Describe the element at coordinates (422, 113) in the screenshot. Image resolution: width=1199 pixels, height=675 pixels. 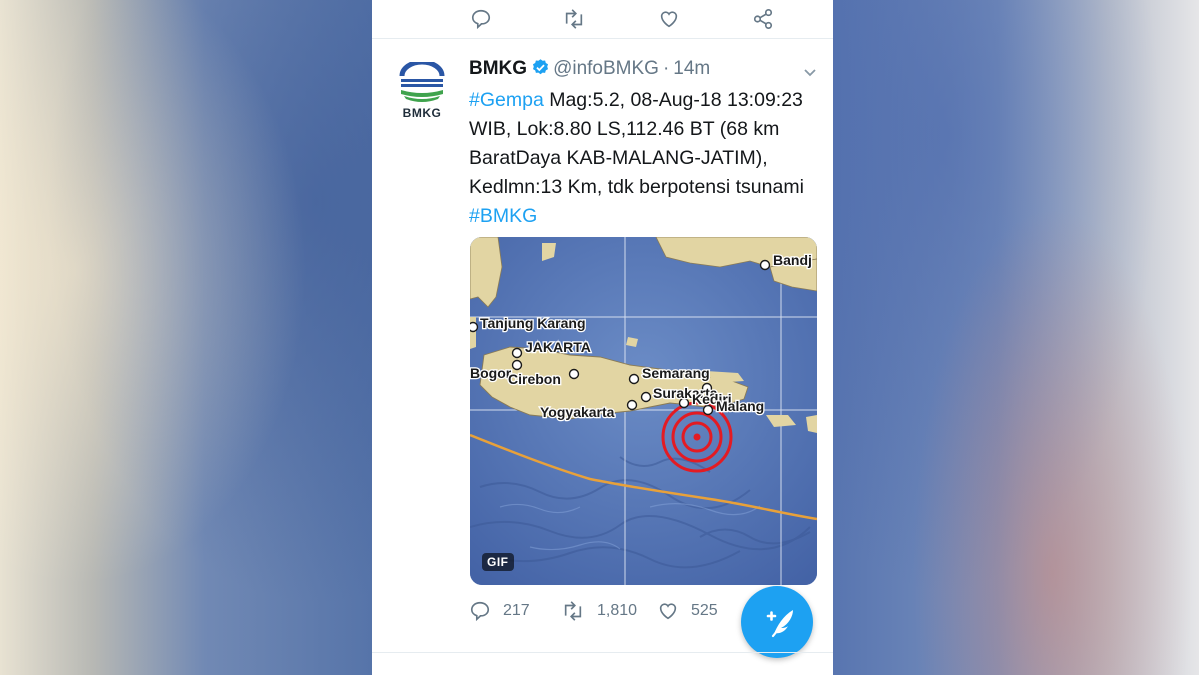
I see `avatar-label: BMKG` at that location.